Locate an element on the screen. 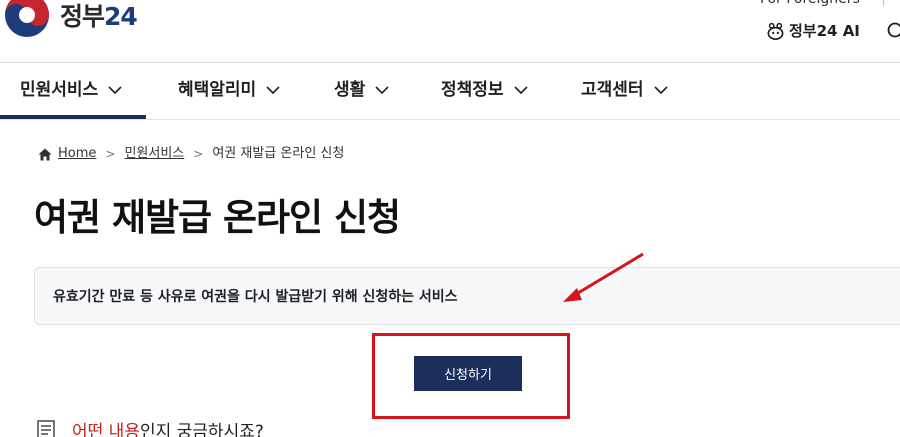  search-icon is located at coordinates (893, 31).